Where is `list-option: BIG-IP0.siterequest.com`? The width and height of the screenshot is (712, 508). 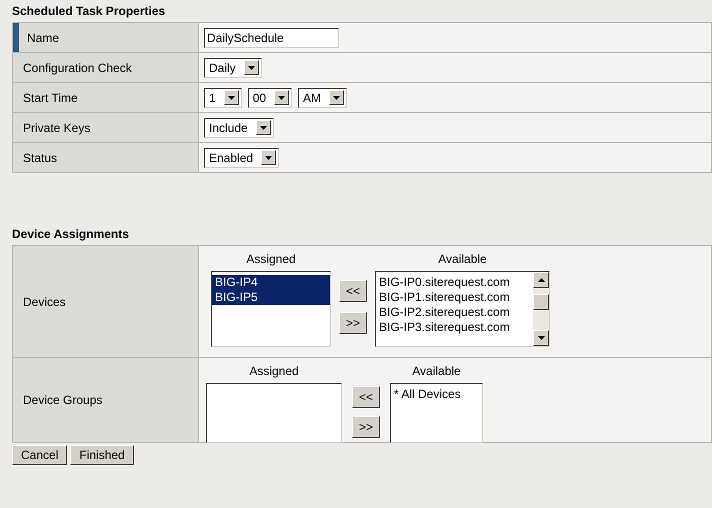 list-option: BIG-IP0.siterequest.com is located at coordinates (454, 282).